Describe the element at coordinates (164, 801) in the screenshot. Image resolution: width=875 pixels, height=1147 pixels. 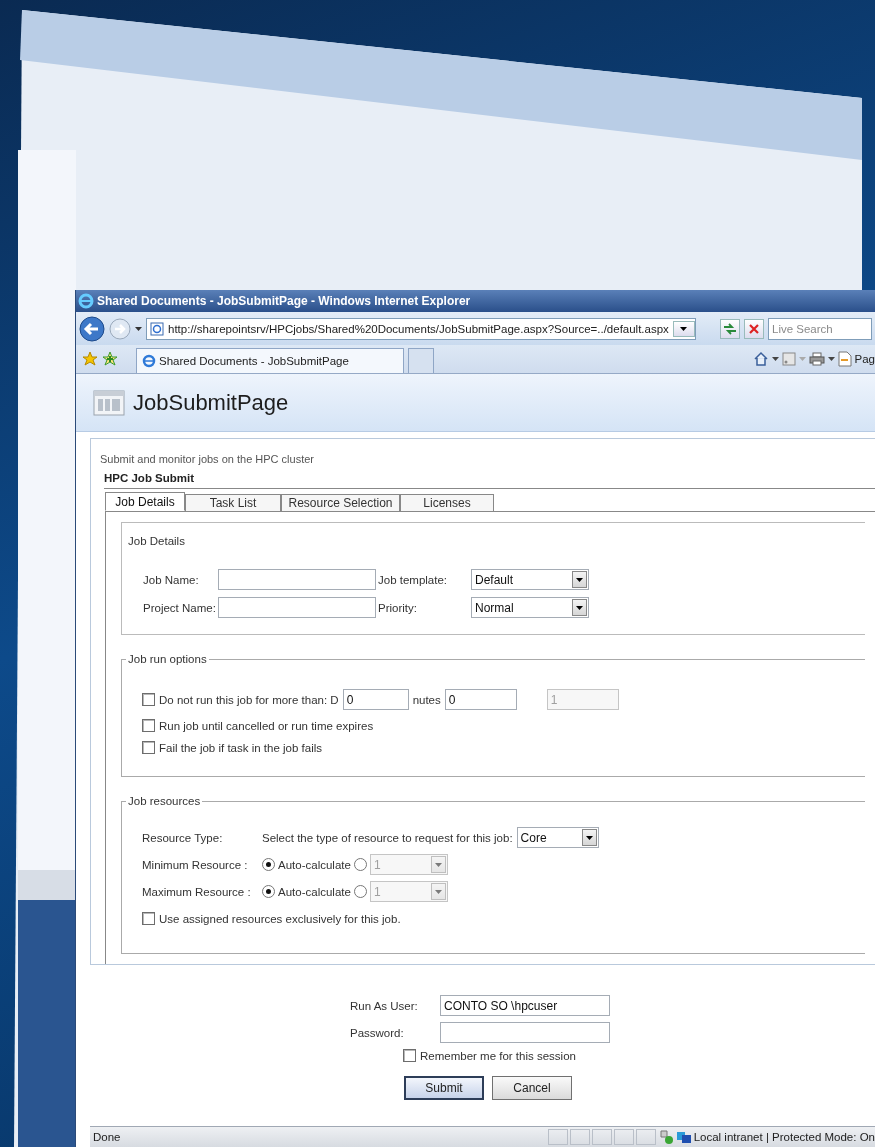
I see `section-legend: Job resources` at that location.